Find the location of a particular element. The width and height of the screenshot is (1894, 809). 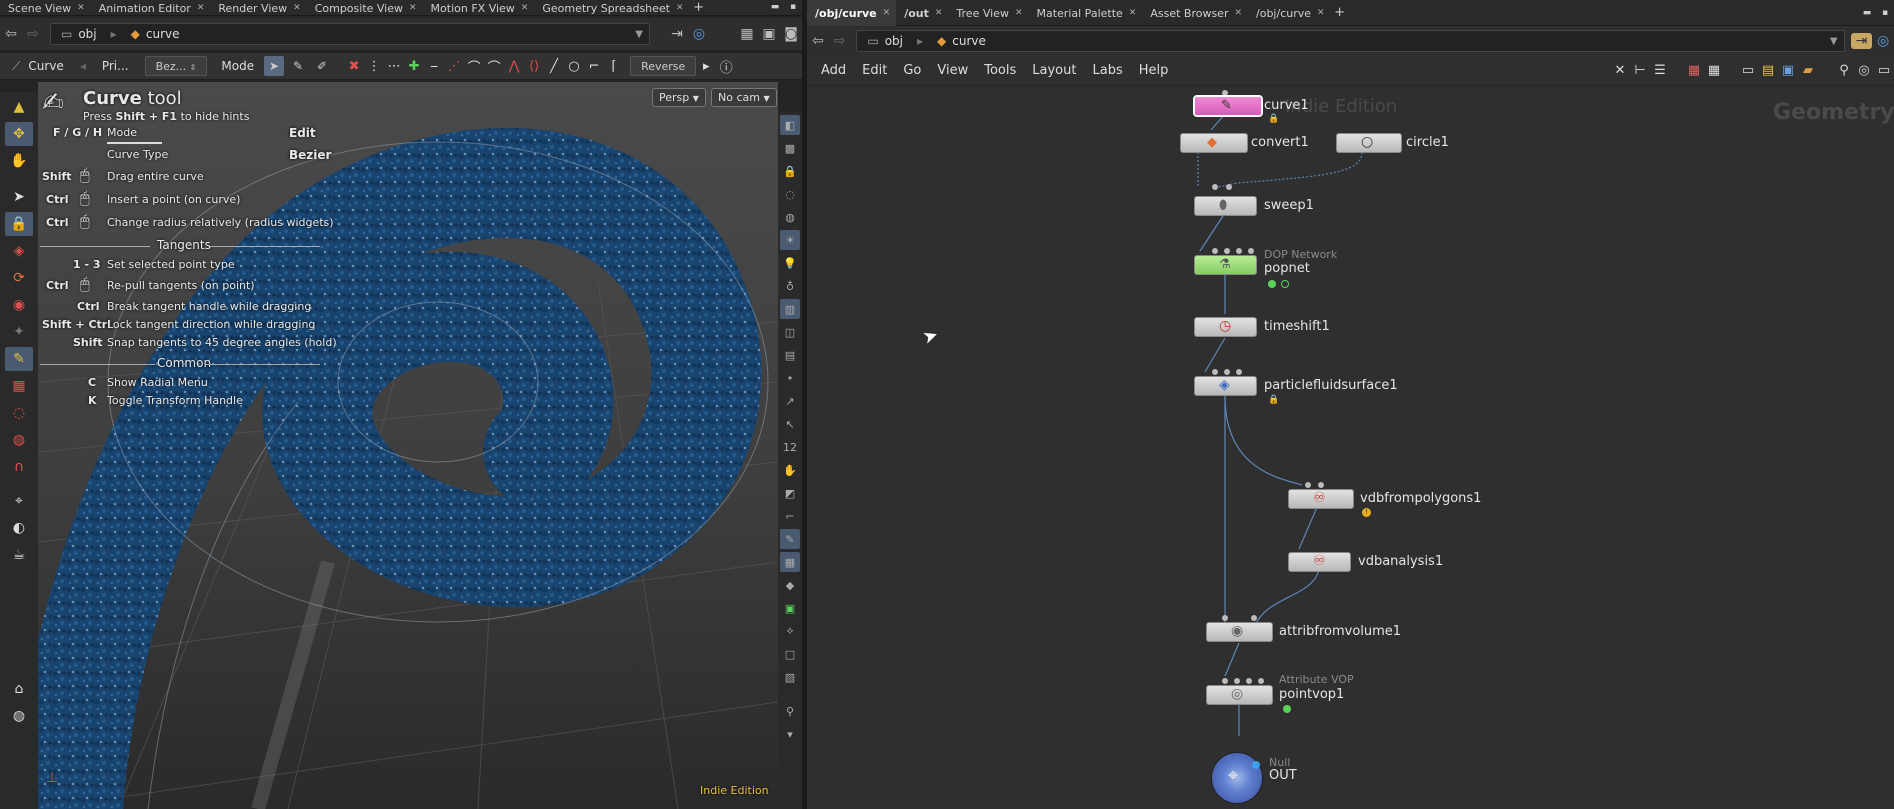

node-curve1: ✎ is located at coordinates (1228, 106).